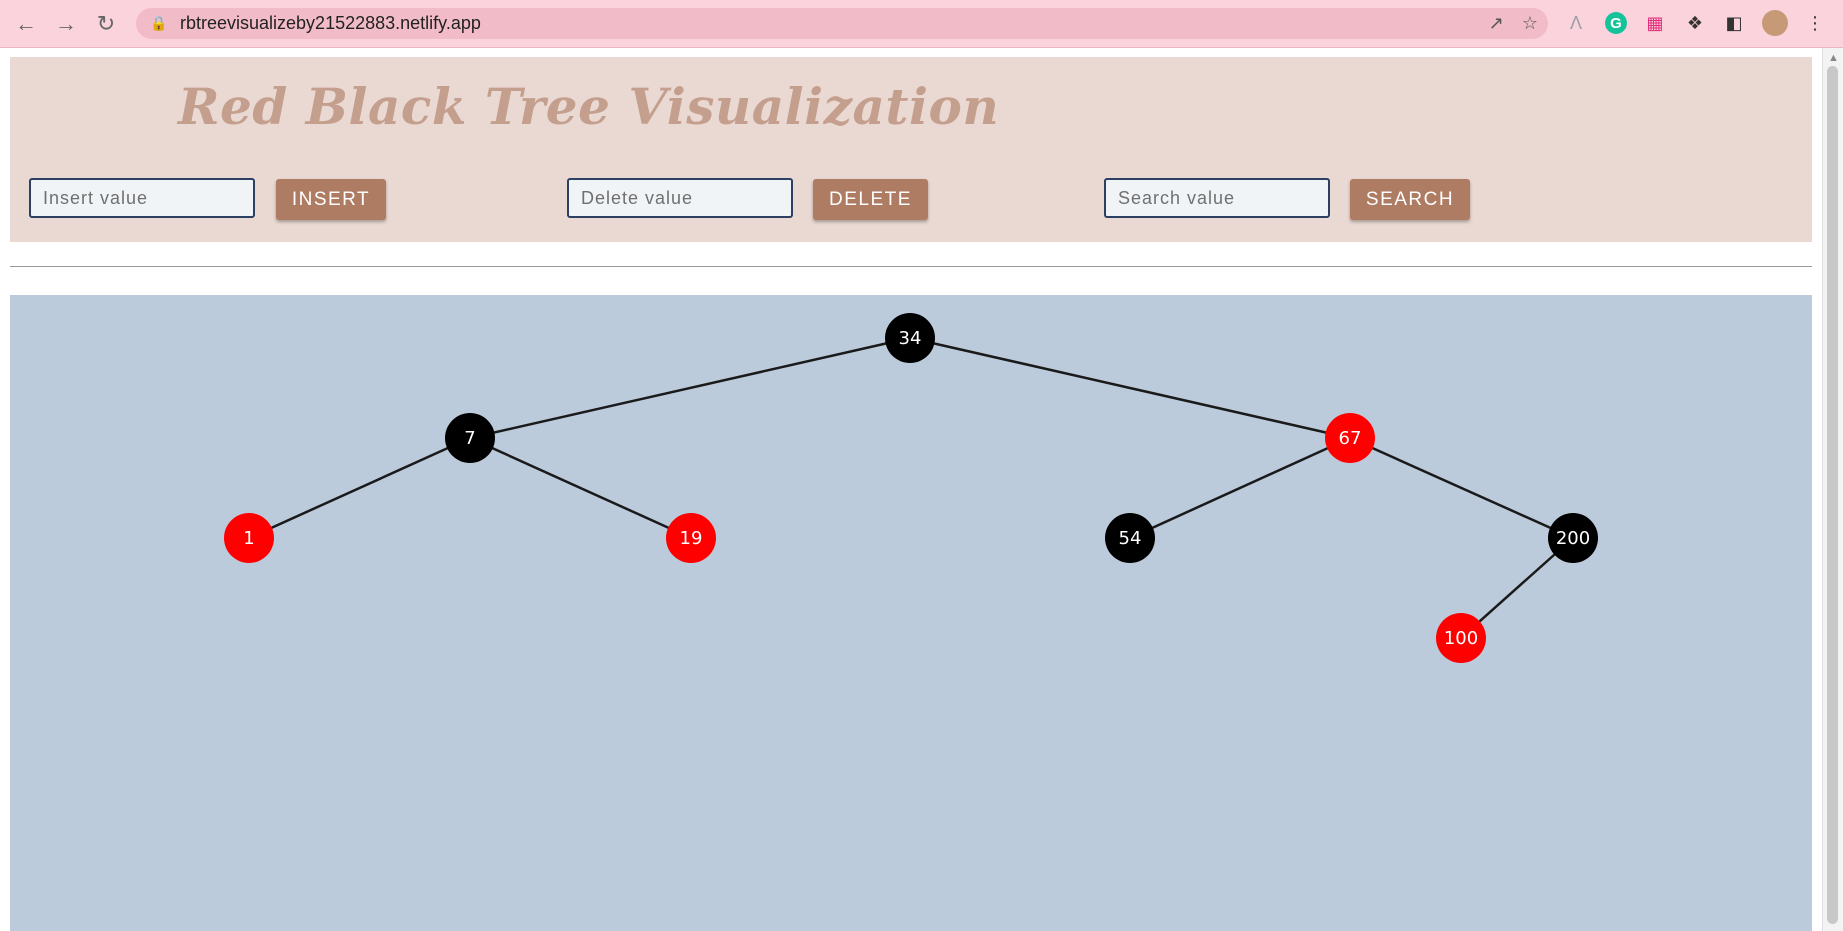 This screenshot has height=931, width=1843. What do you see at coordinates (1734, 23) in the screenshot?
I see `sidepanel-icon: ◧` at bounding box center [1734, 23].